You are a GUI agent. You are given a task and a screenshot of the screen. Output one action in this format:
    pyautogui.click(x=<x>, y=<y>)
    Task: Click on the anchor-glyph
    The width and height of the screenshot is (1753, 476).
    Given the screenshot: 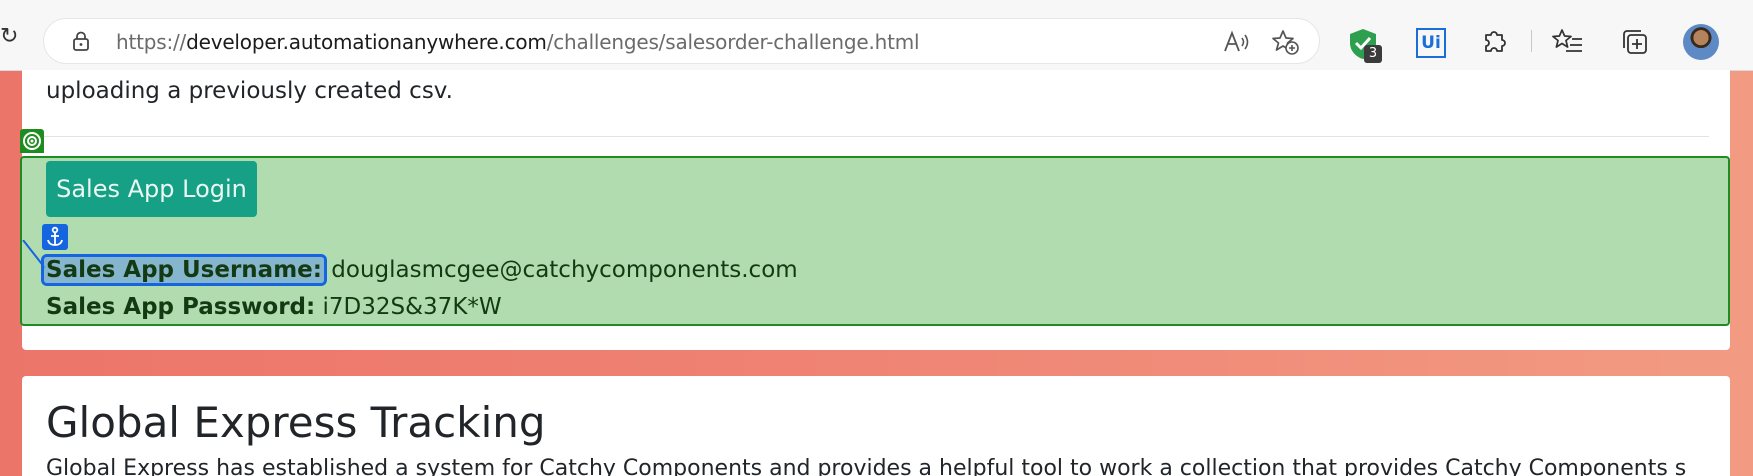 What is the action you would take?
    pyautogui.click(x=55, y=236)
    